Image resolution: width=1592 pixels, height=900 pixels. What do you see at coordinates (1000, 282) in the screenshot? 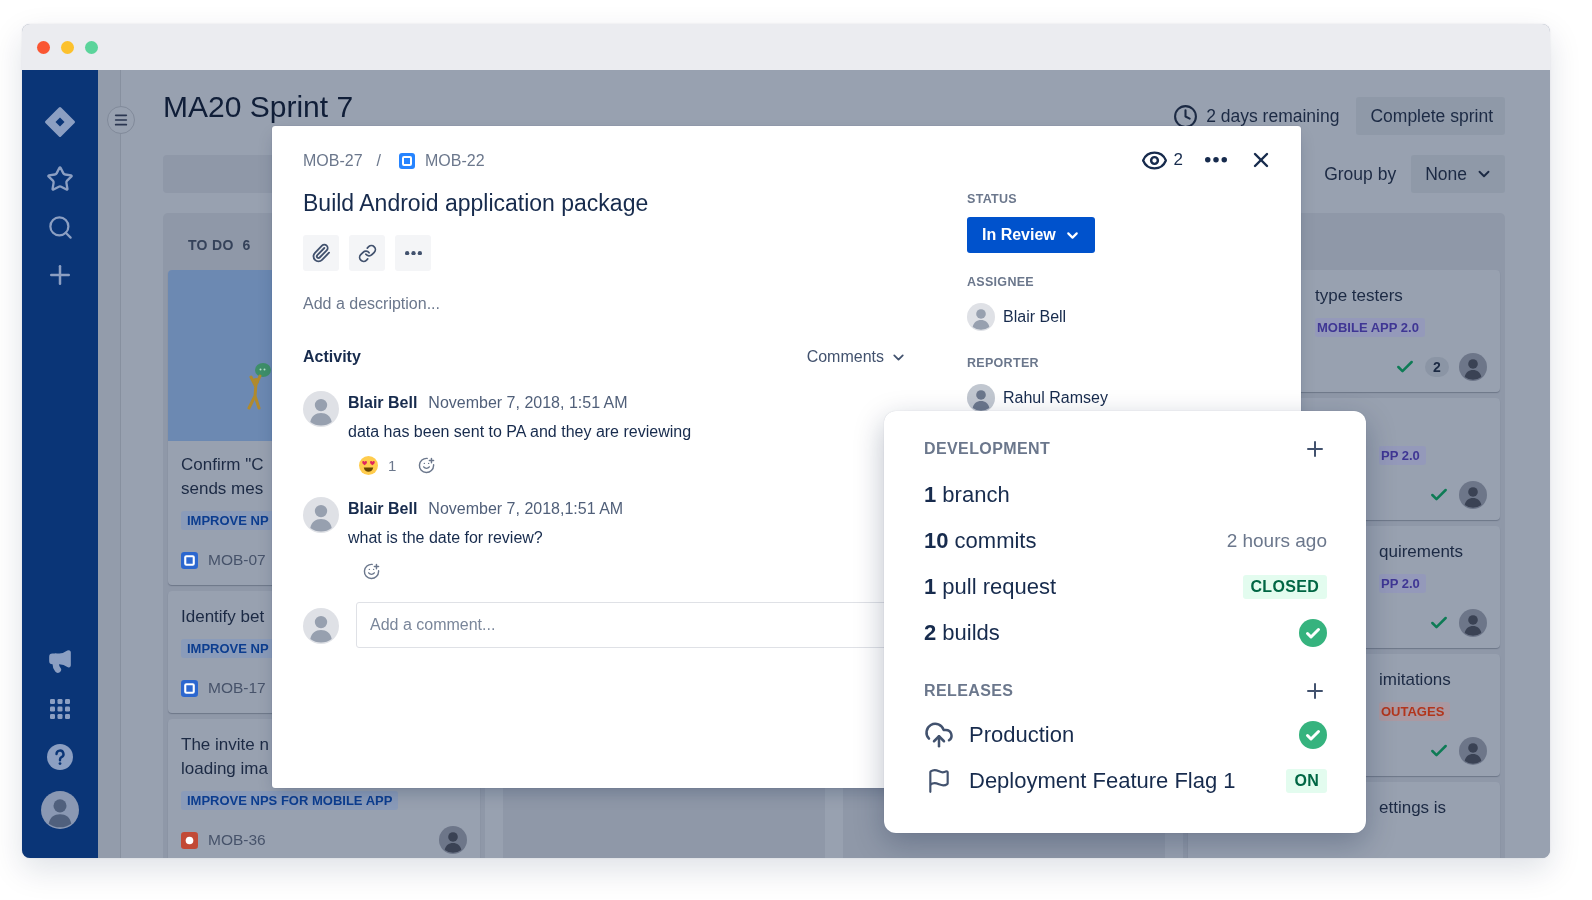
I see `field-label: ASSIGNEE` at bounding box center [1000, 282].